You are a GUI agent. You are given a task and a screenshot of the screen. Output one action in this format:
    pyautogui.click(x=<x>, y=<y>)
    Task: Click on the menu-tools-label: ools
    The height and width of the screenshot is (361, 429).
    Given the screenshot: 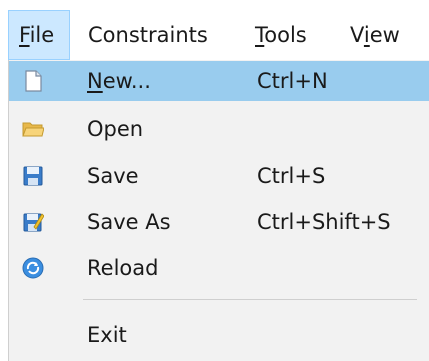 What is the action you would take?
    pyautogui.click(x=285, y=35)
    